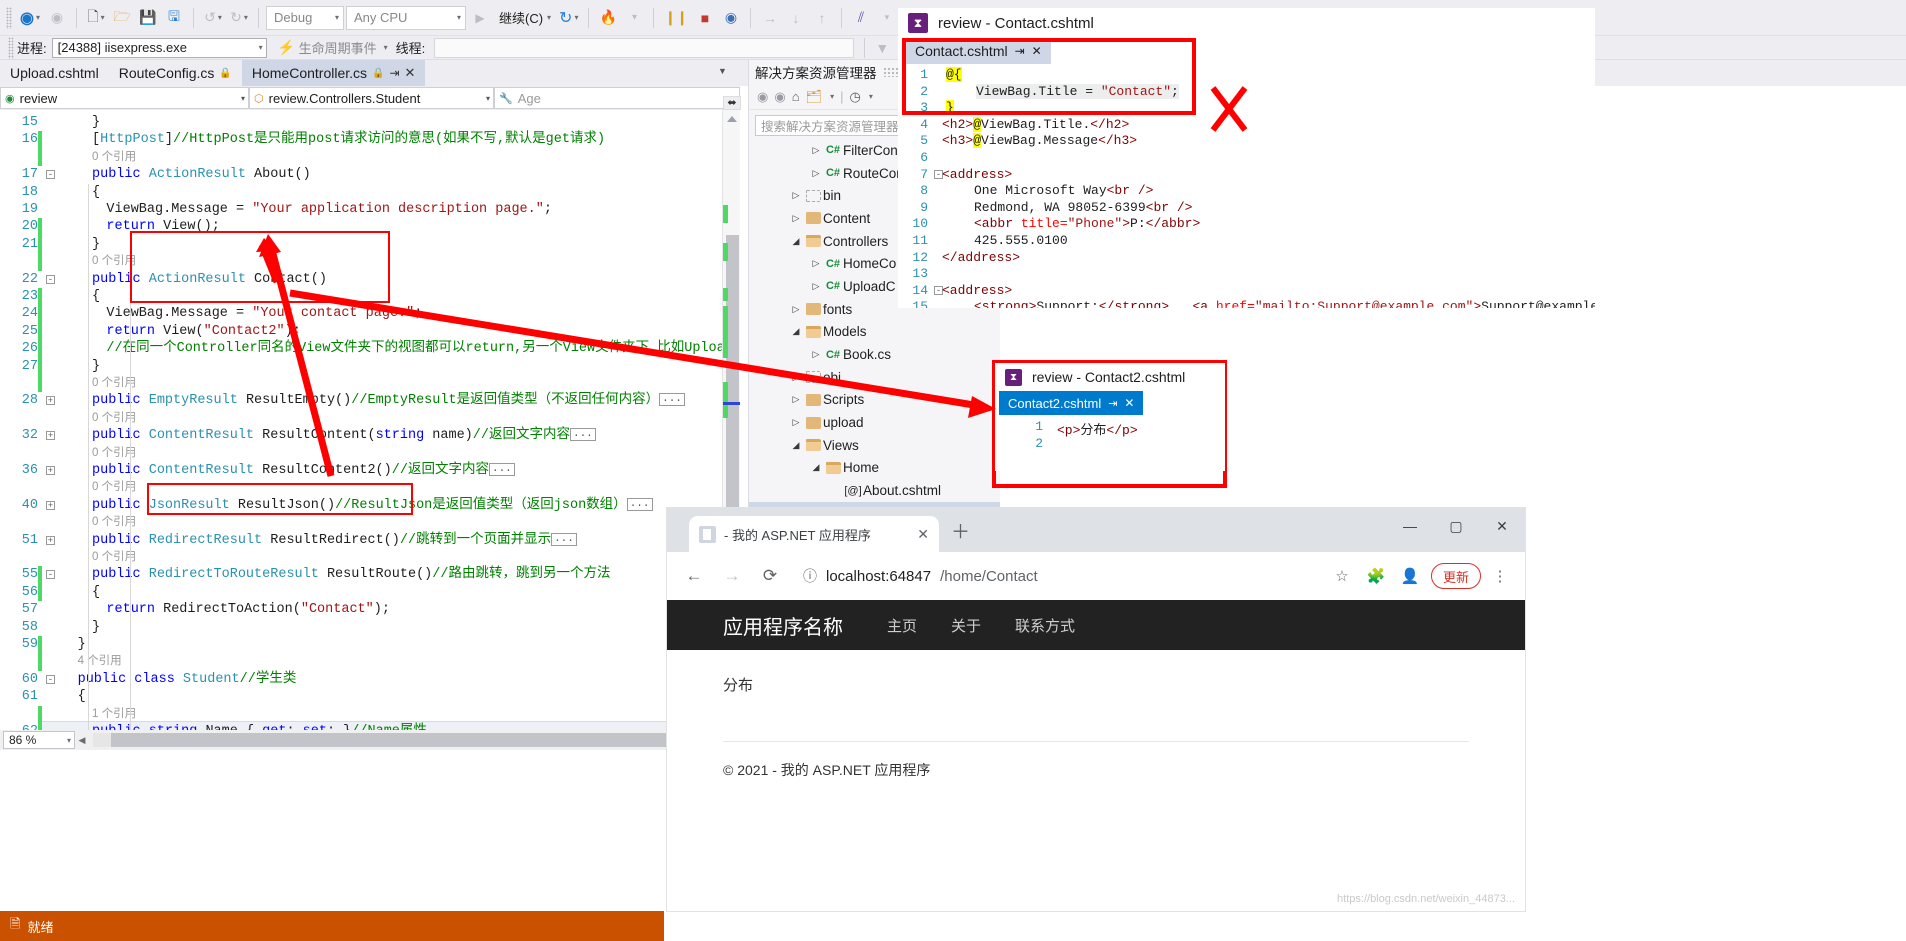 This screenshot has width=1906, height=941. What do you see at coordinates (1077, 91) in the screenshot?
I see `code-line: ViewBag.Title = "Contact";` at bounding box center [1077, 91].